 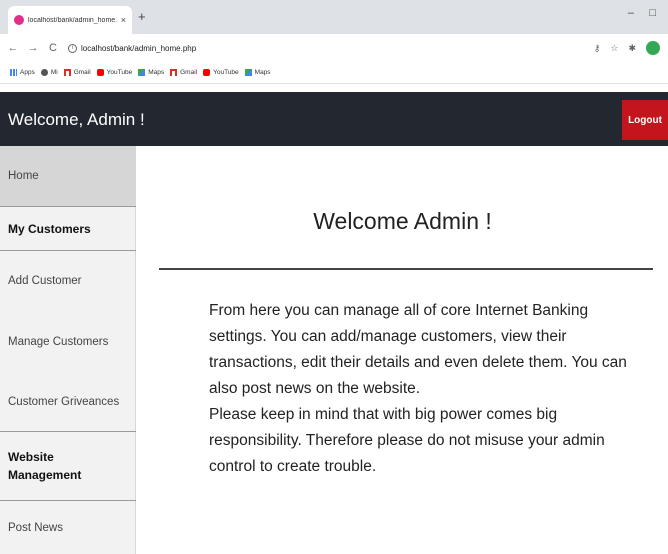 I want to click on site-favicon-icon, so click(x=19, y=20).